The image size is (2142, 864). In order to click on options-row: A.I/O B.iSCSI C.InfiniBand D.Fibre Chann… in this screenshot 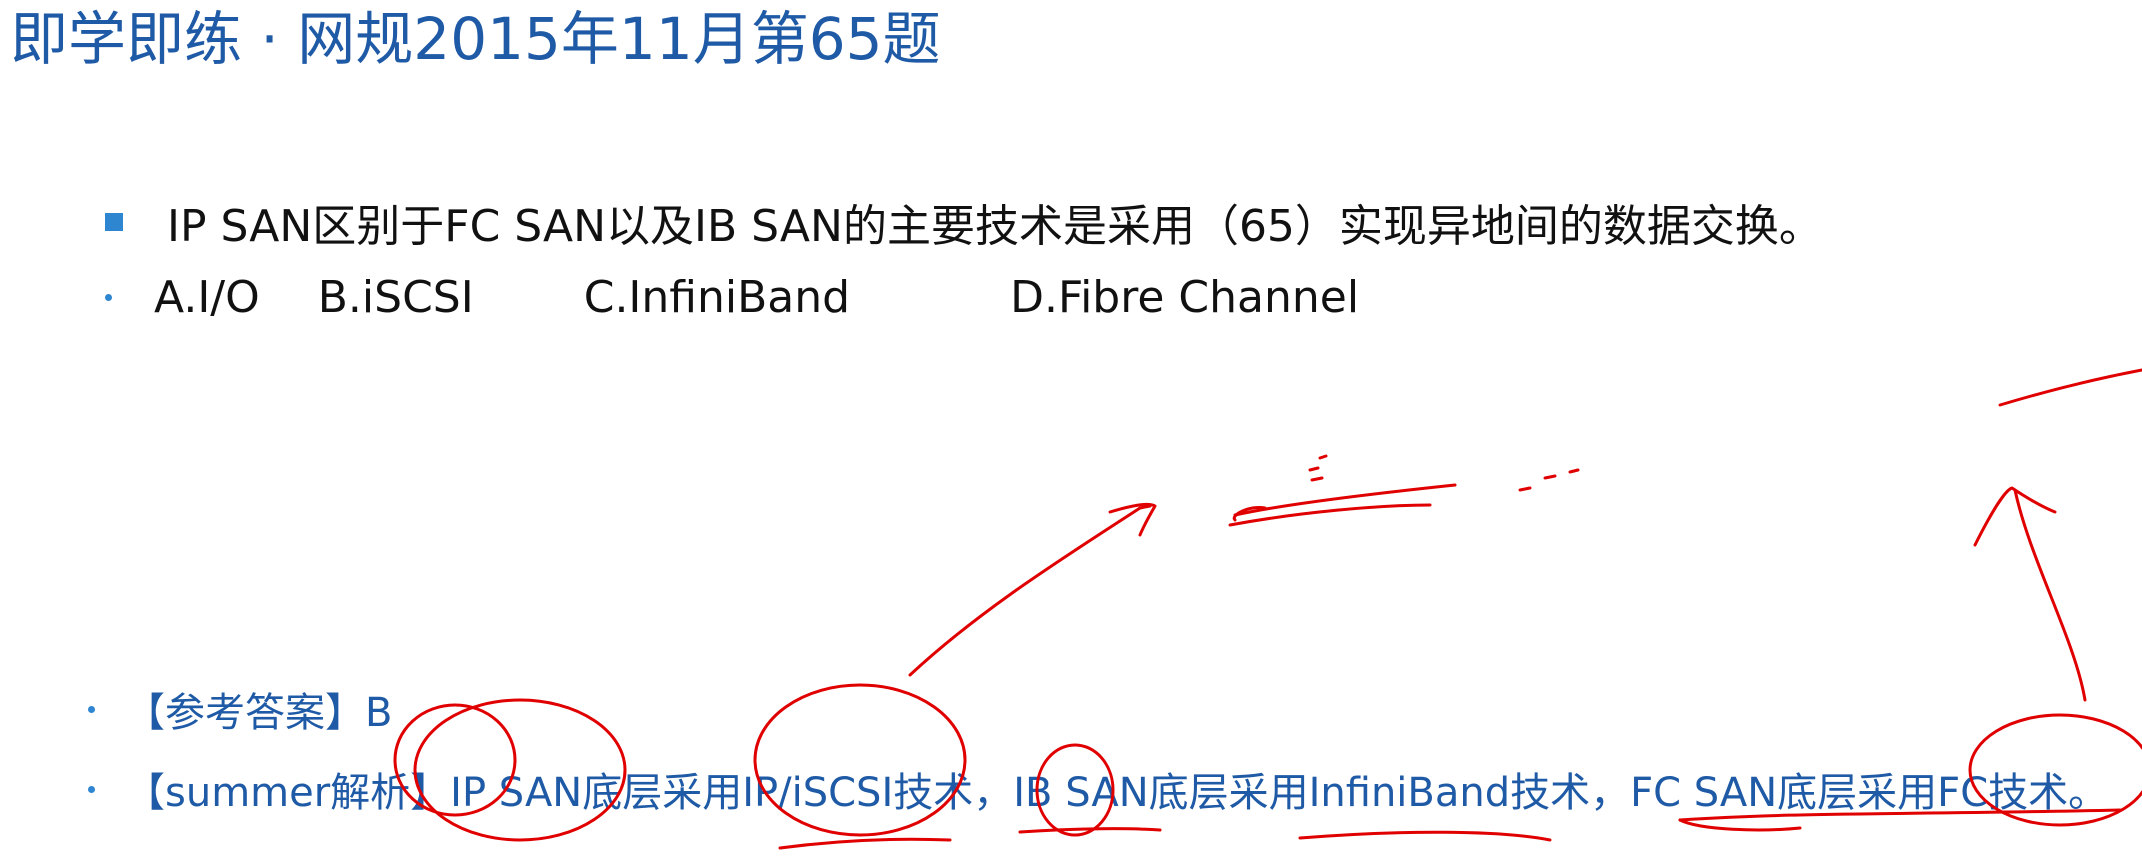, I will do `click(732, 297)`.